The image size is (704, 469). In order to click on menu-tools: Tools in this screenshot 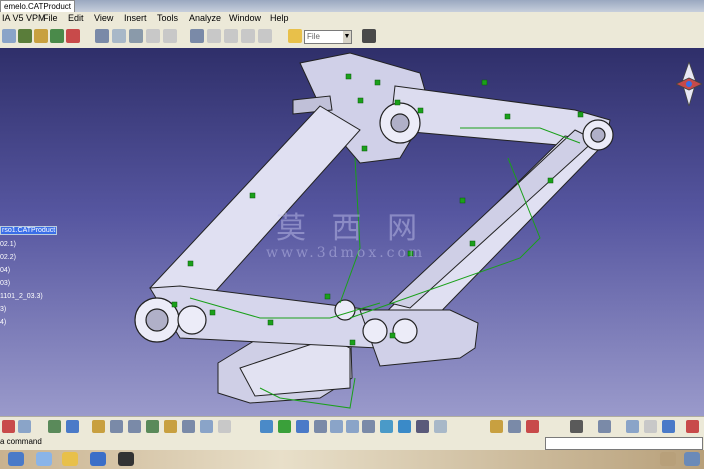, I will do `click(167, 18)`.